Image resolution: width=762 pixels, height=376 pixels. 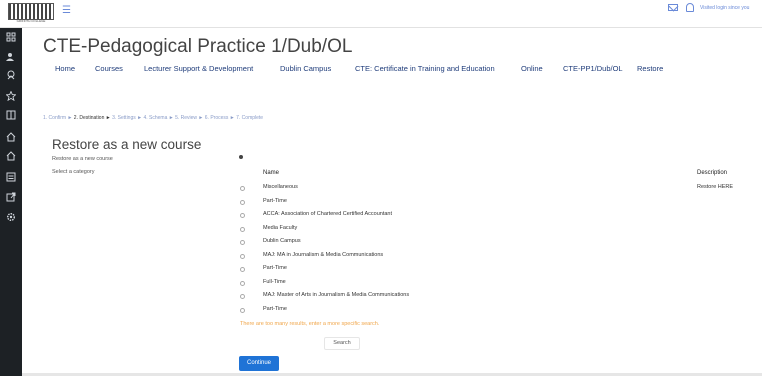 I want to click on nav-dublin-campus: Dublin Campus, so click(x=305, y=68).